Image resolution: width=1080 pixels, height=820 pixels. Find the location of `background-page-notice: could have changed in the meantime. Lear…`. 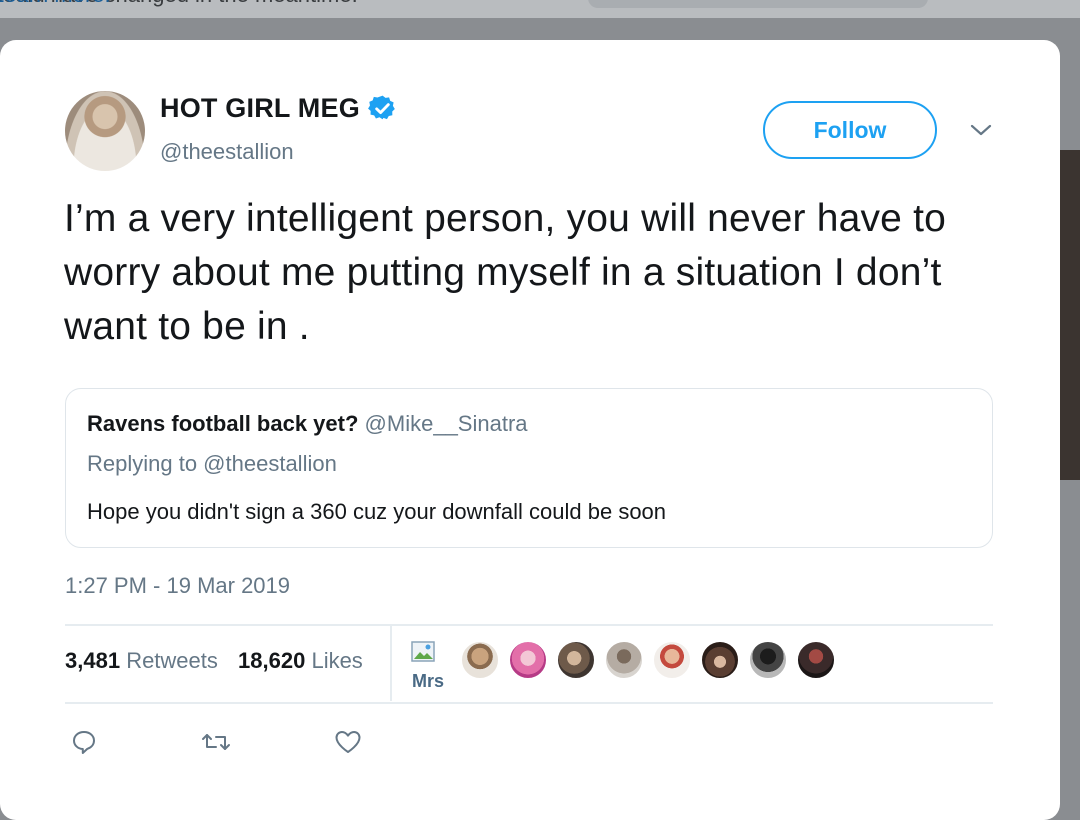

background-page-notice: could have changed in the meantime. Lear… is located at coordinates (540, 9).